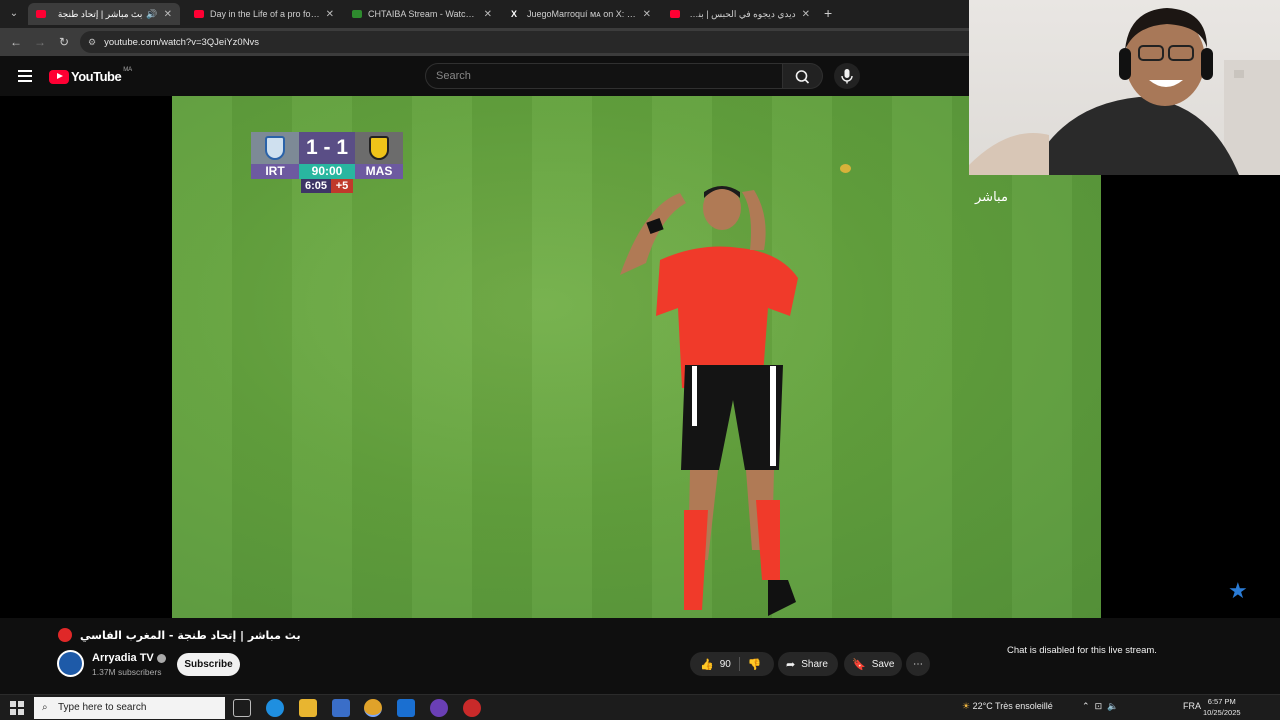  Describe the element at coordinates (357, 14) in the screenshot. I see `chtaiba-favicon-icon` at that location.